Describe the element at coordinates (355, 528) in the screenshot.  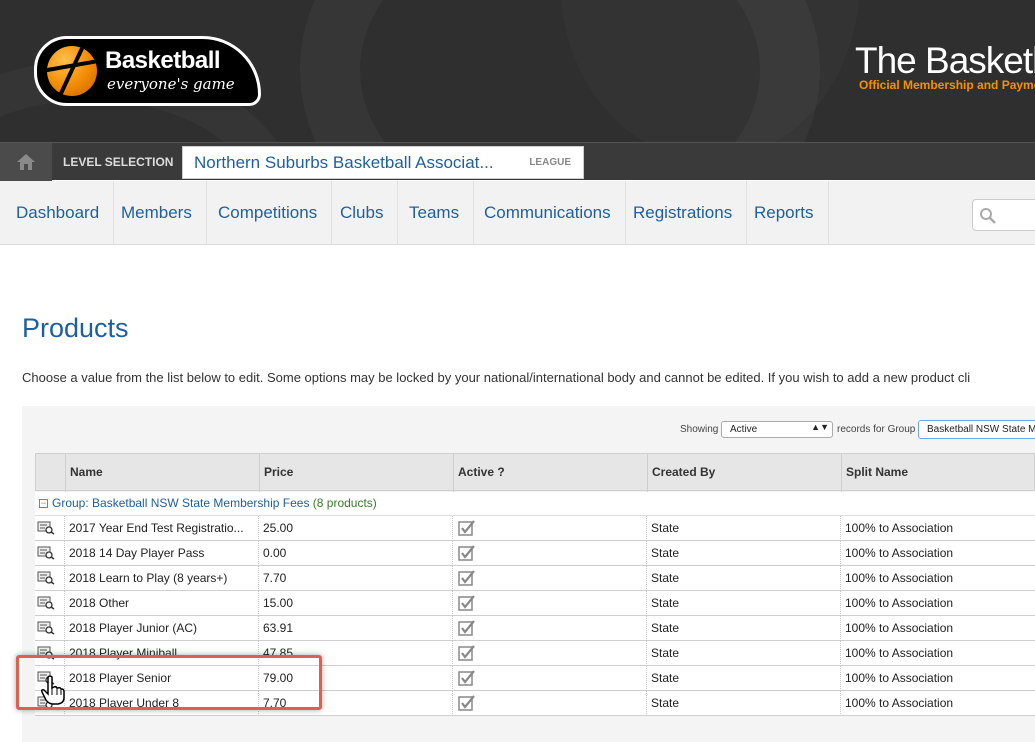
I see `product-price: 25.00` at that location.